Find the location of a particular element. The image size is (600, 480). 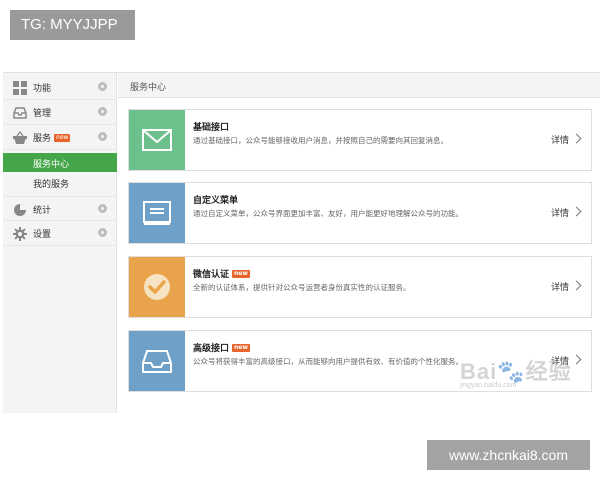

sidebar: 功能 管理 服务 new 服务中心 我的服务 统计 设置 is located at coordinates (60, 243).